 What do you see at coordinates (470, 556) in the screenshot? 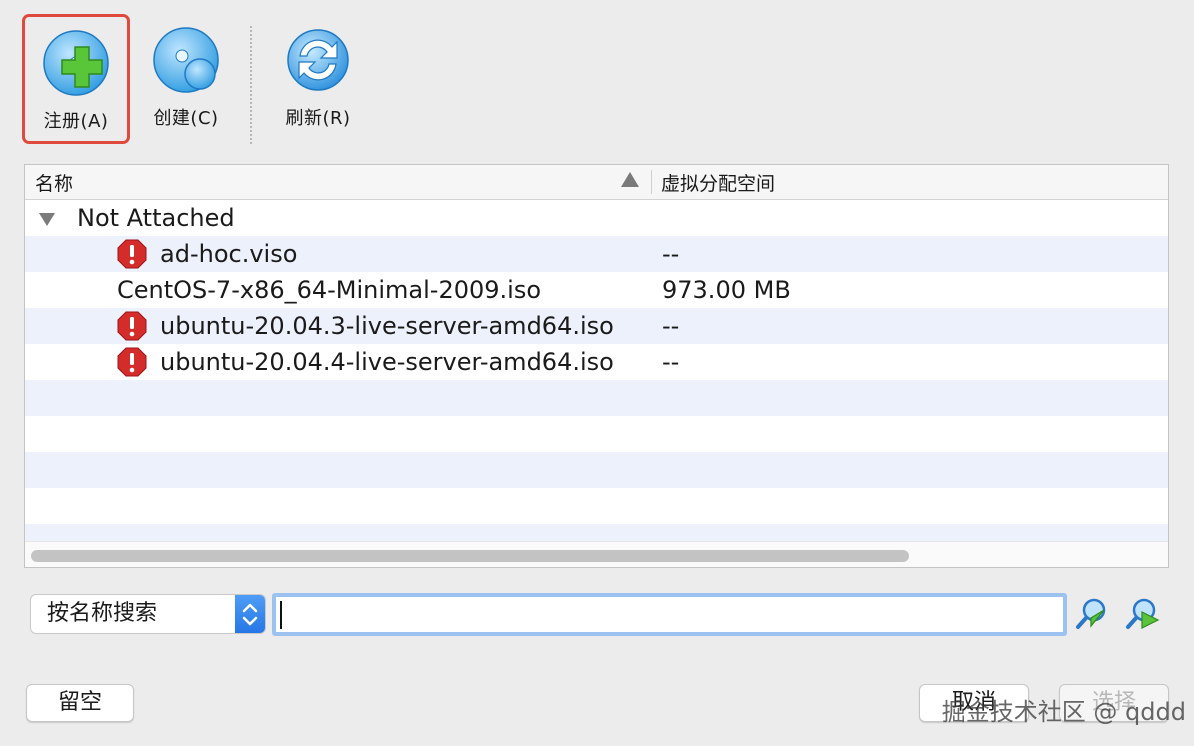
I see `scrollbar-thumb` at bounding box center [470, 556].